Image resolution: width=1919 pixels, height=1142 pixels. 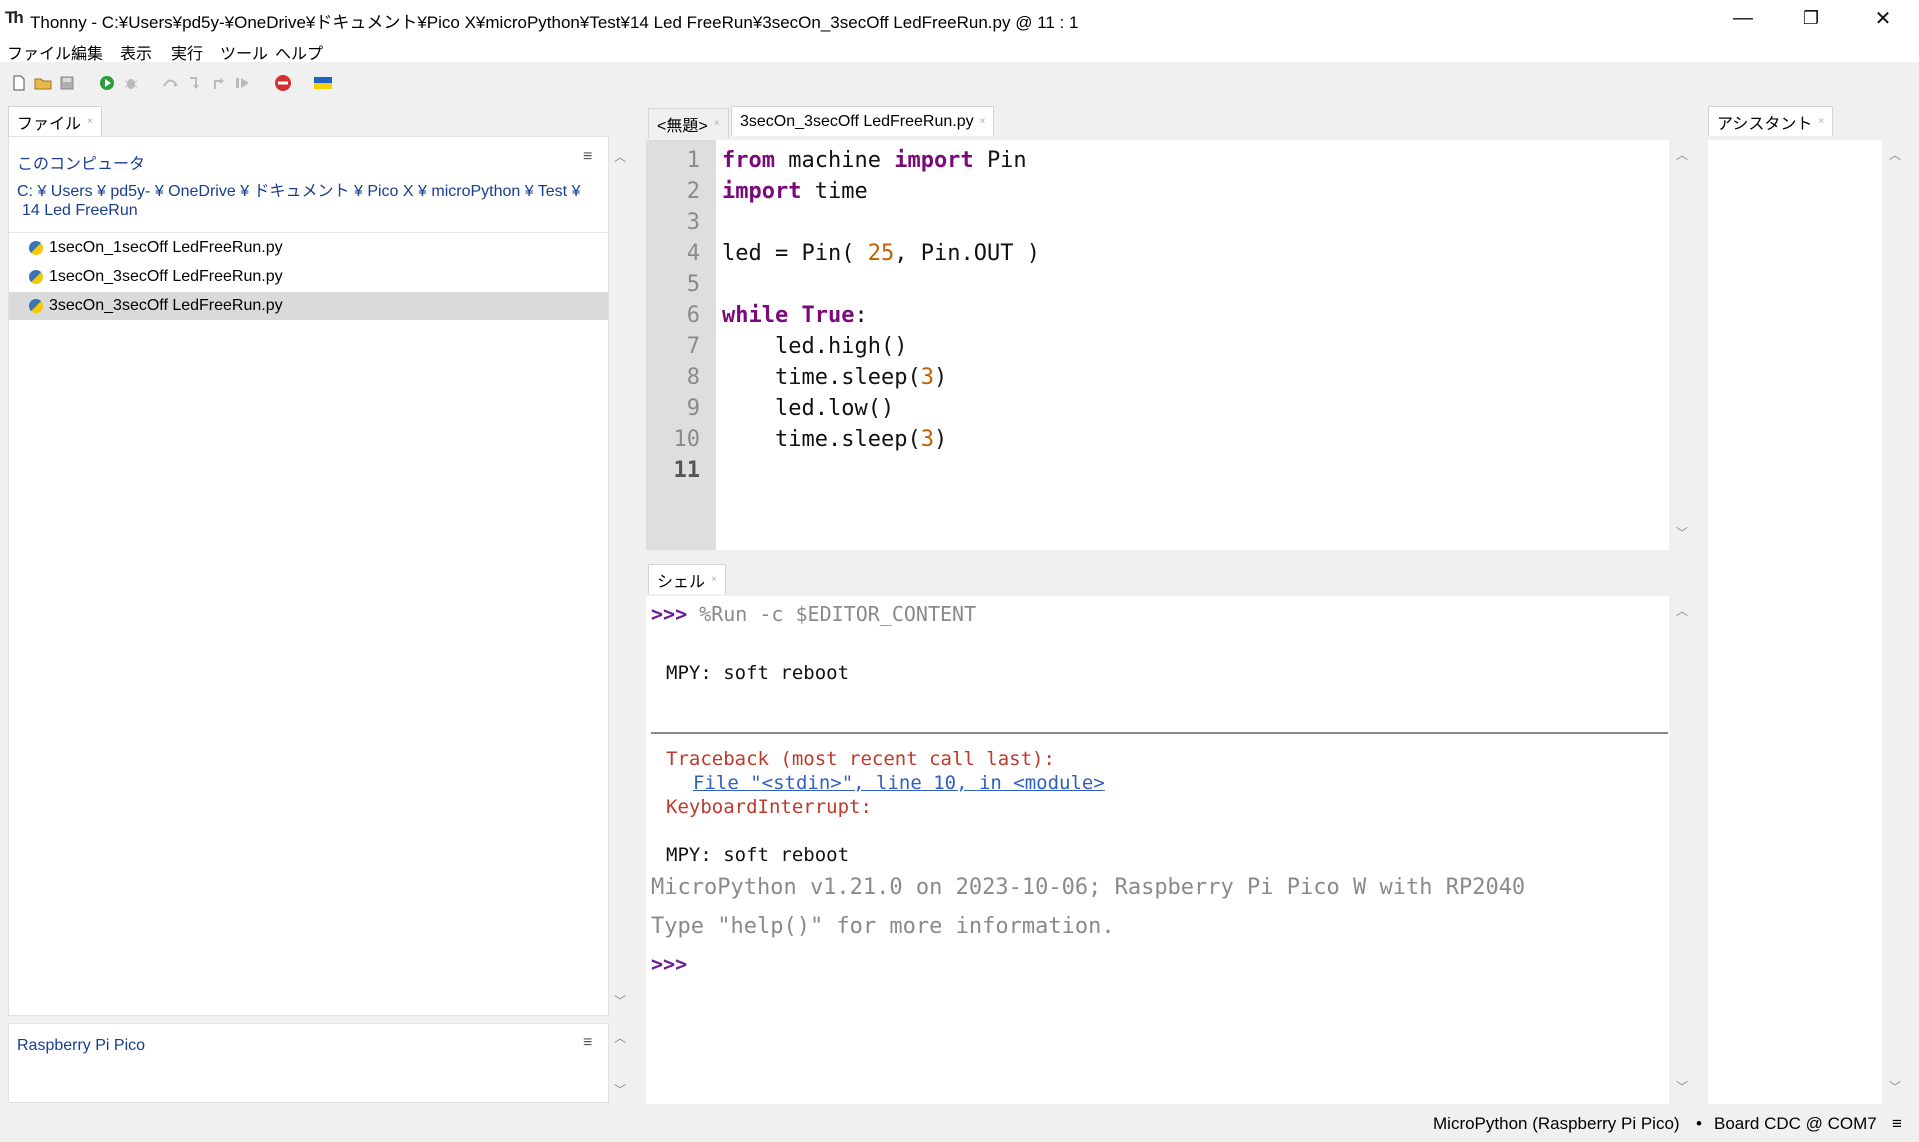 What do you see at coordinates (308, 1063) in the screenshot?
I see `device-panel` at bounding box center [308, 1063].